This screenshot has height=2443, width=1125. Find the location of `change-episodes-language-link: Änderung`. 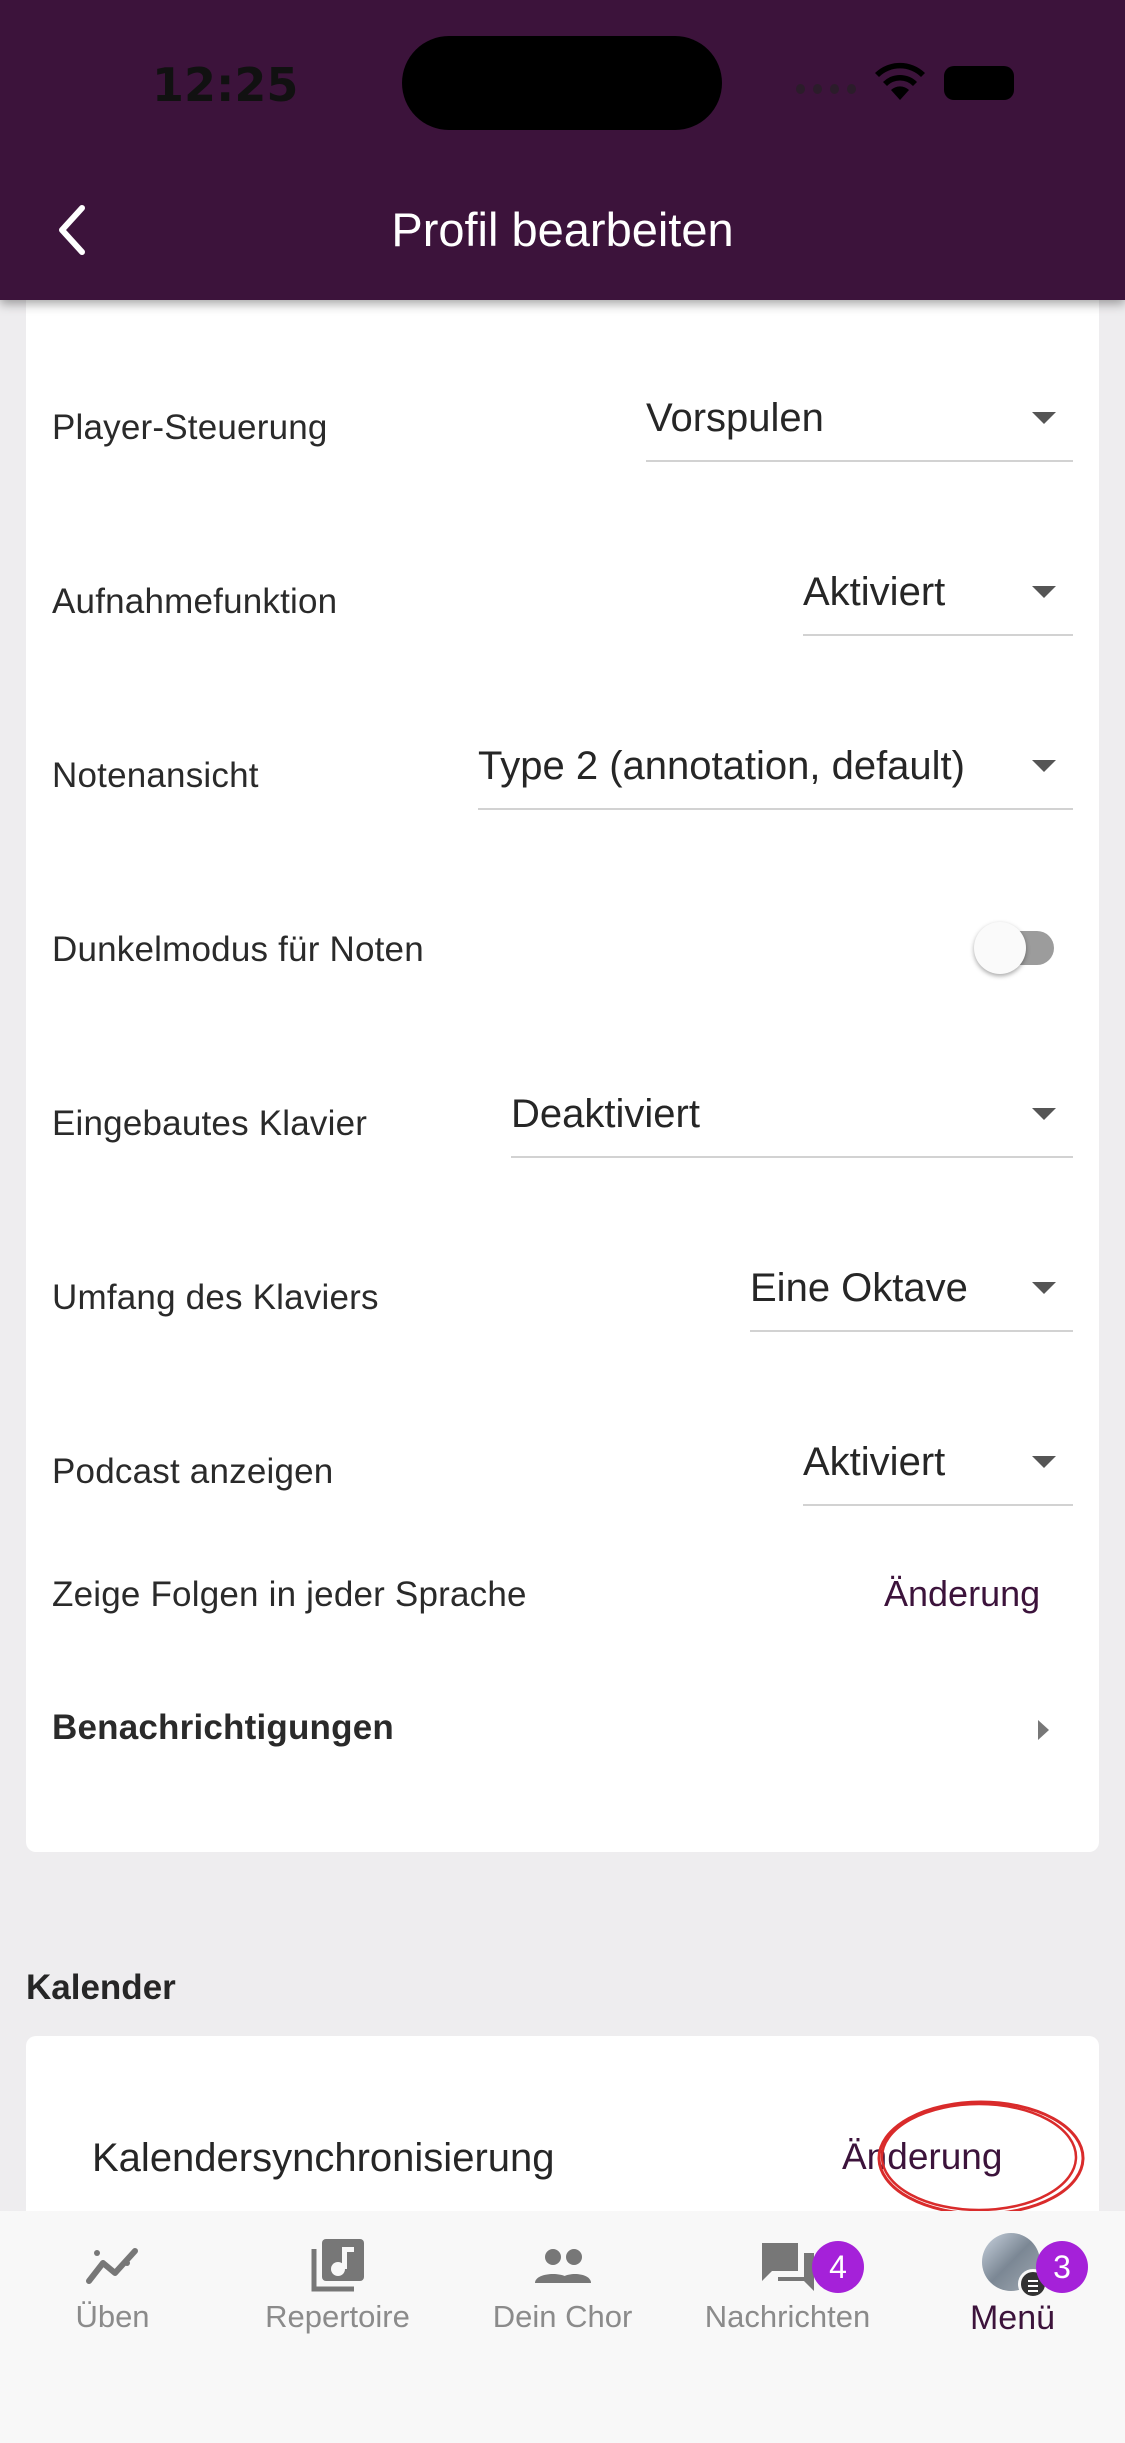

change-episodes-language-link: Änderung is located at coordinates (962, 1594).